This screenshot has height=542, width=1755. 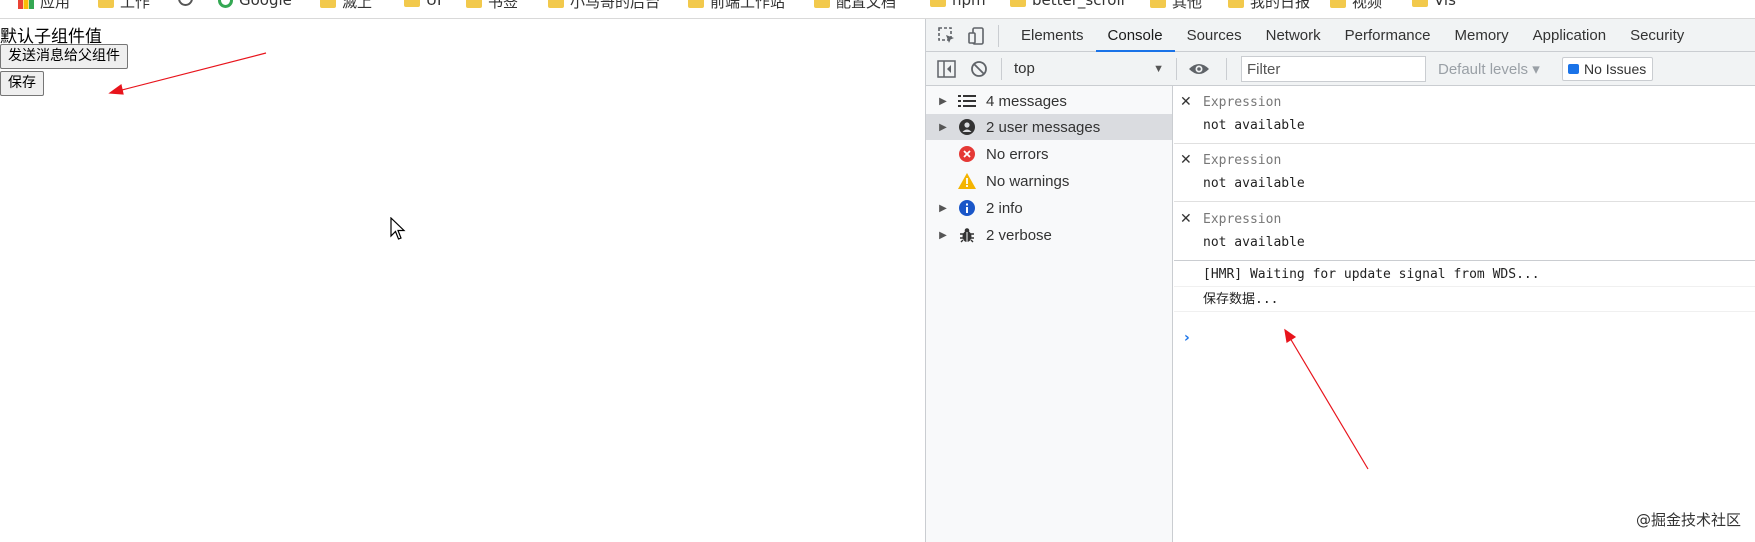 I want to click on sidebar-item-user-messages: ▶ 2 user messages, so click(x=1049, y=127).